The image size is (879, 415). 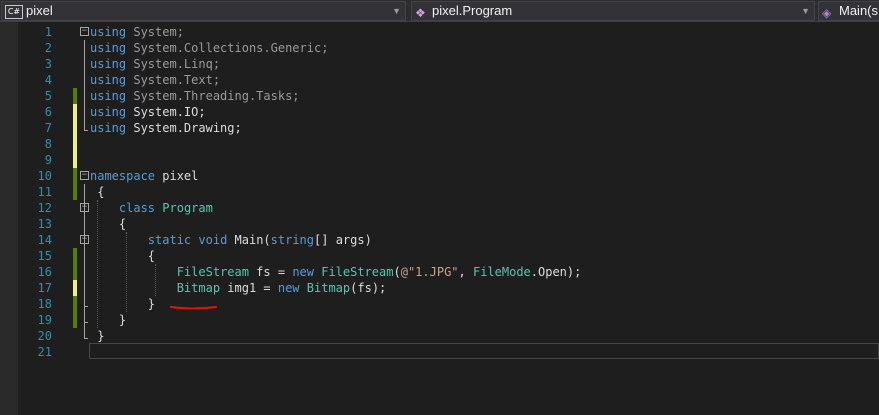 What do you see at coordinates (14, 12) in the screenshot?
I see `csharp-project-icon: C#` at bounding box center [14, 12].